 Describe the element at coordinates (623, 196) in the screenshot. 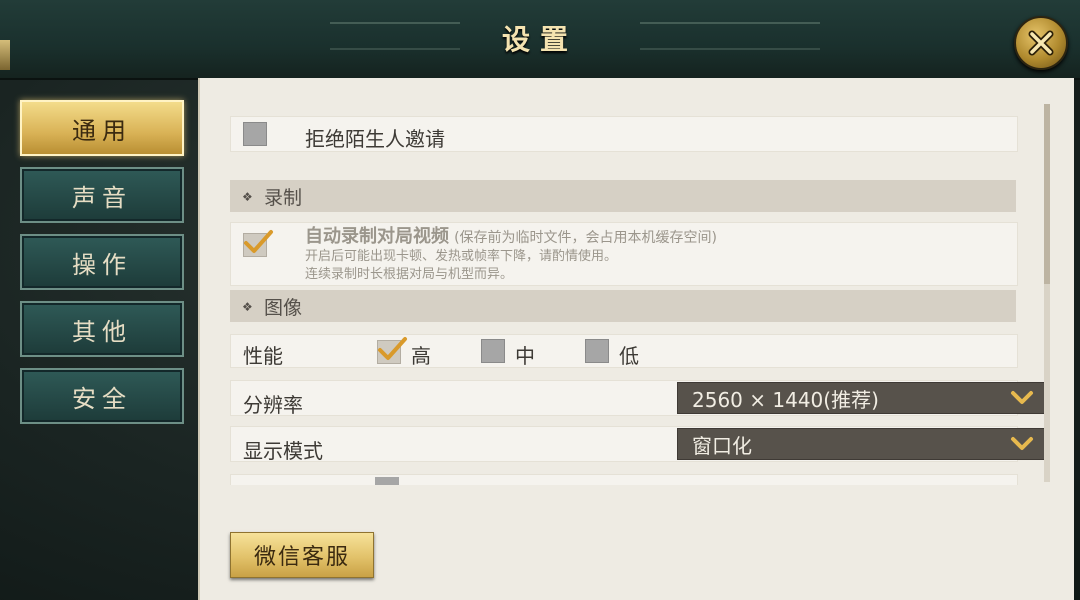

I see `section-recording: ❖ 录制` at that location.